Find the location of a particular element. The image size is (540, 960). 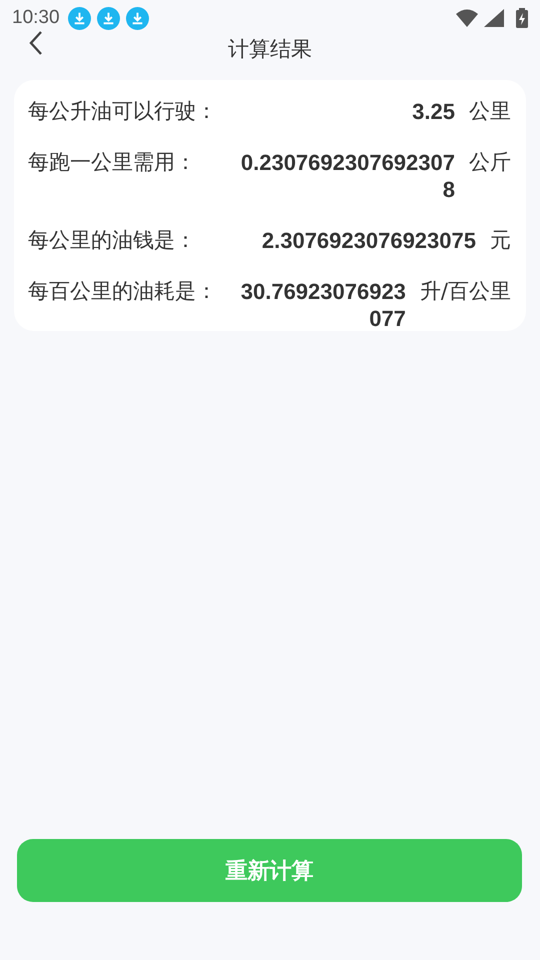

result-unit: 元 is located at coordinates (500, 240).